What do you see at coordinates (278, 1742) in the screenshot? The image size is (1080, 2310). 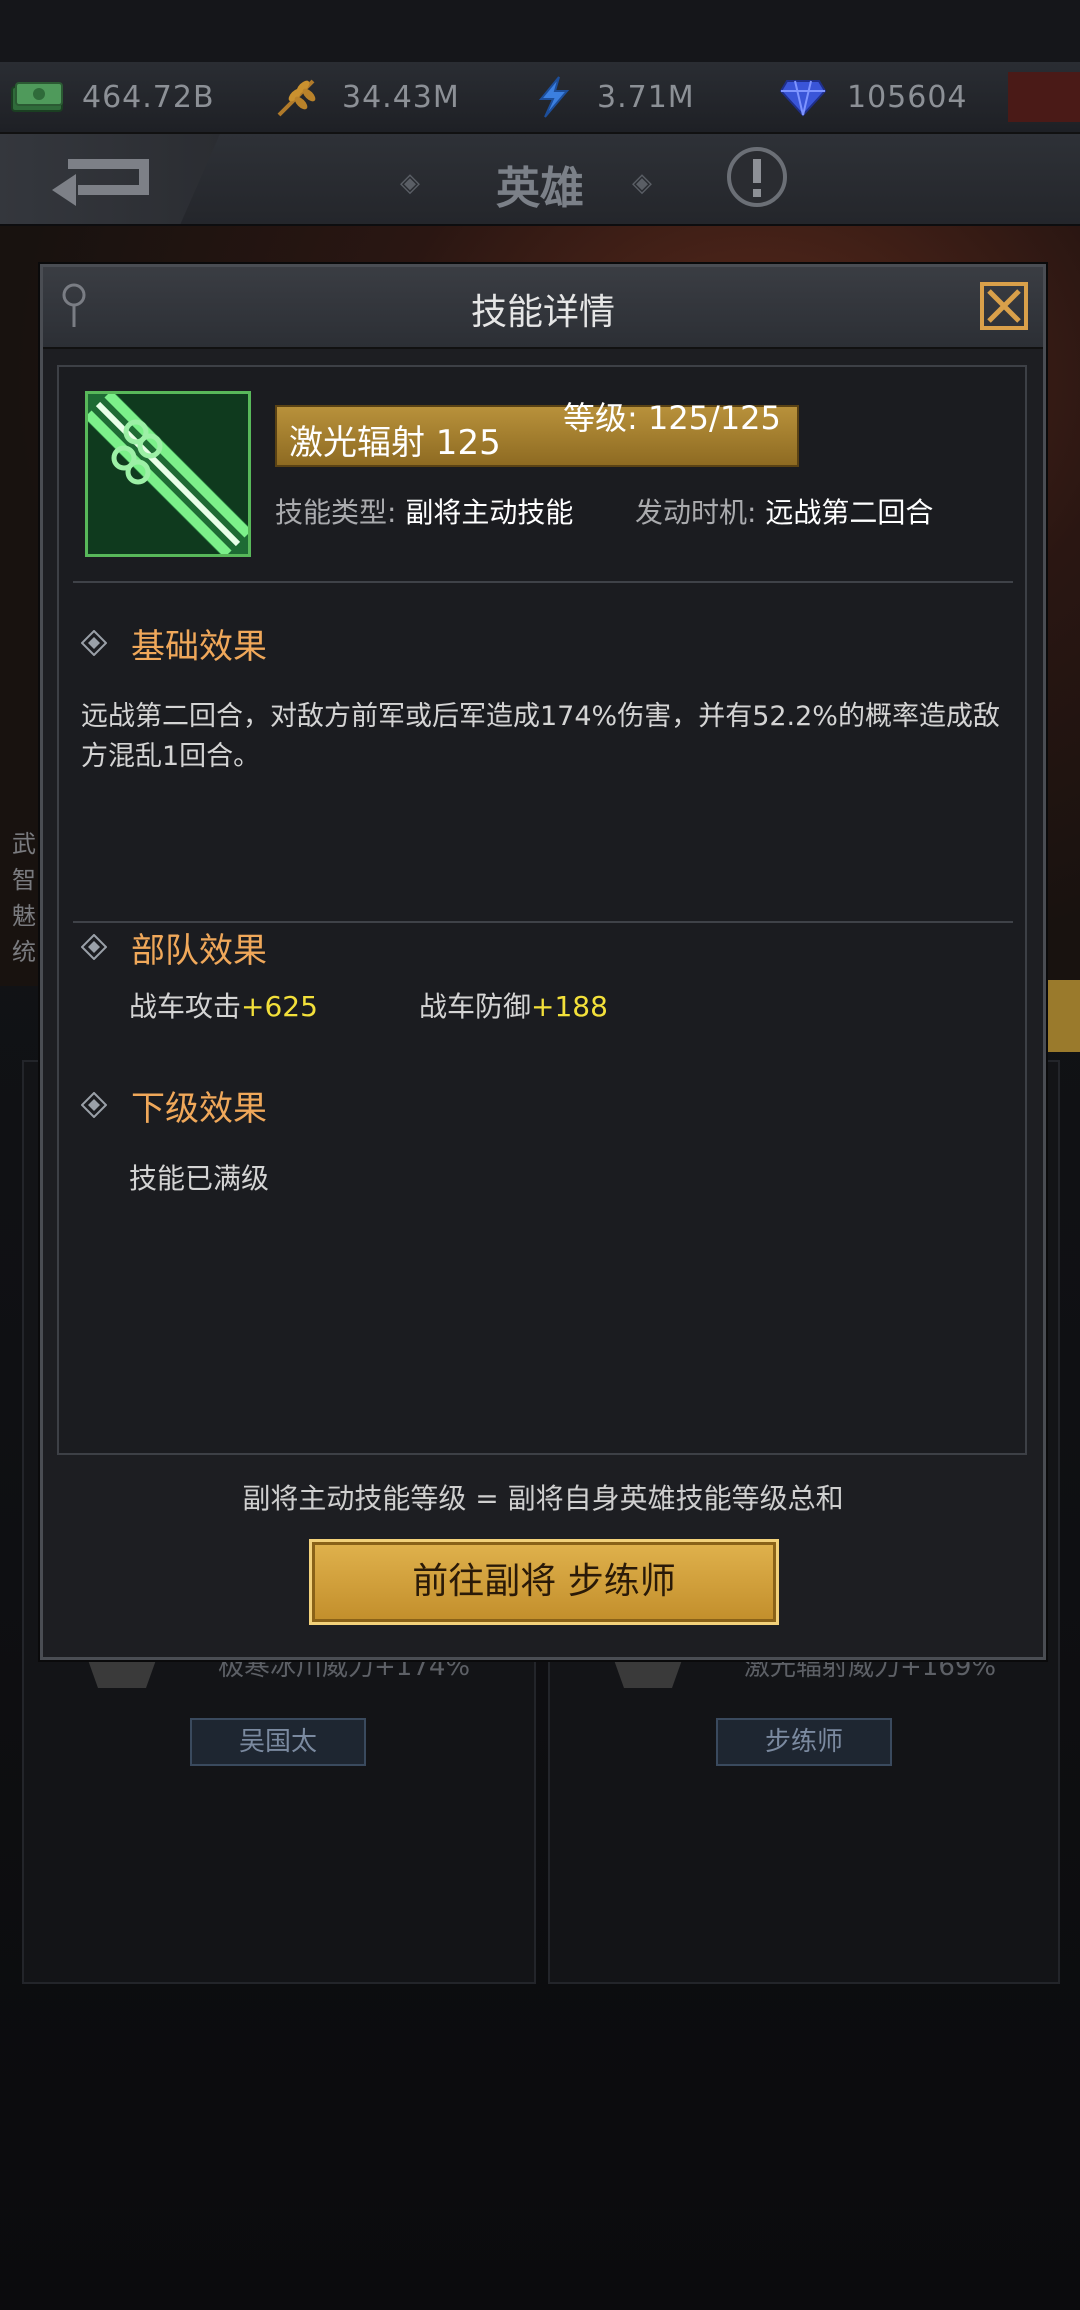 I see `deputy-name-button-left: 吴国太` at bounding box center [278, 1742].